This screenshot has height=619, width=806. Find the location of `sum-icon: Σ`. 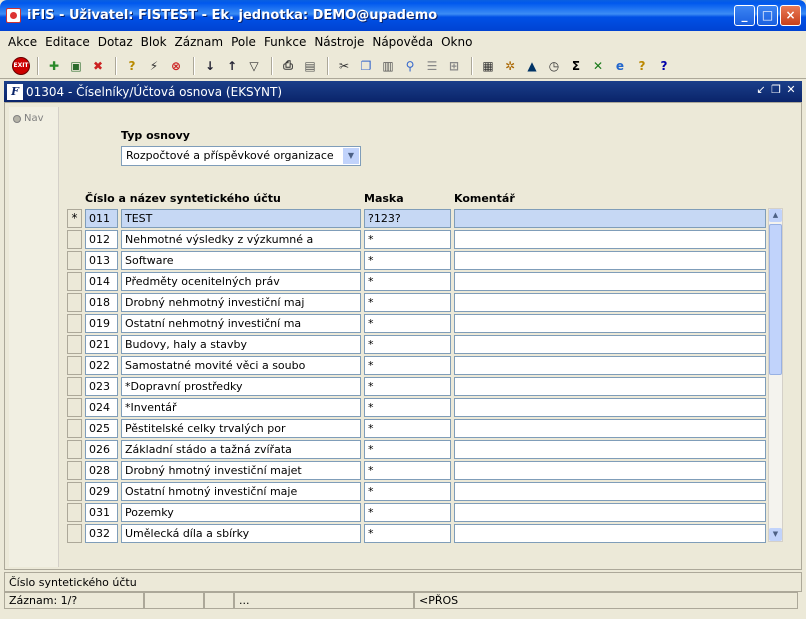

sum-icon: Σ is located at coordinates (576, 66).